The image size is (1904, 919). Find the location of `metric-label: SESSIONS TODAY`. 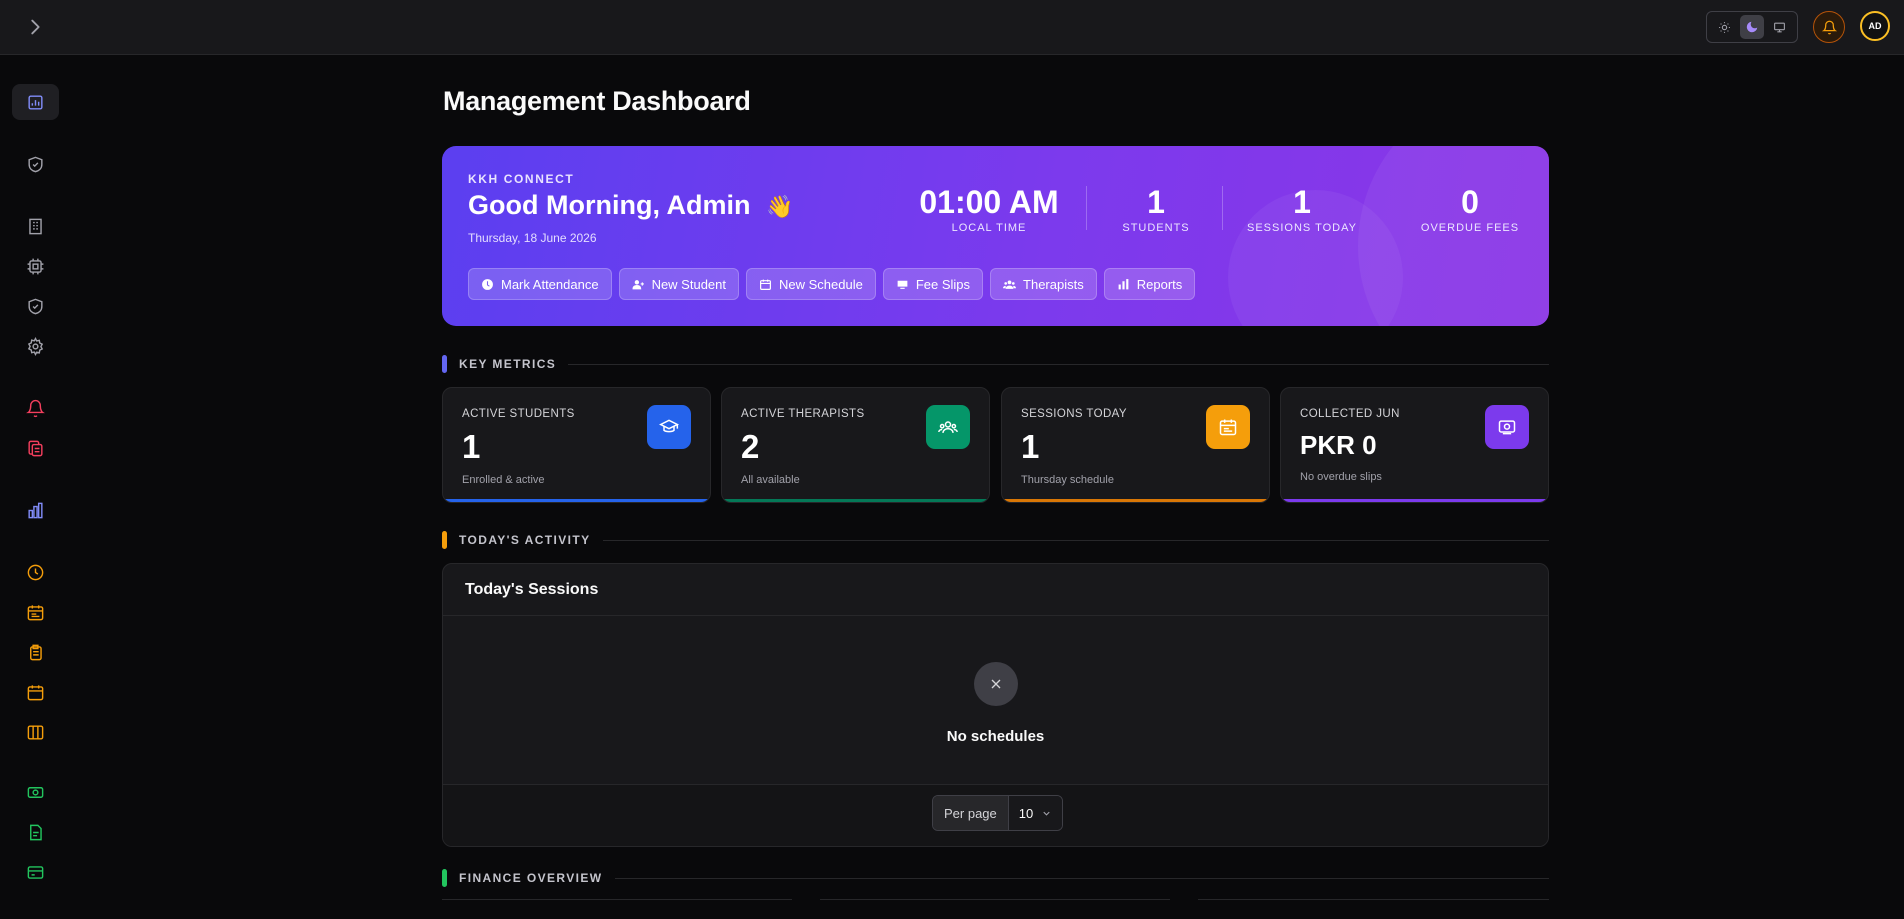

metric-label: SESSIONS TODAY is located at coordinates (1074, 414).